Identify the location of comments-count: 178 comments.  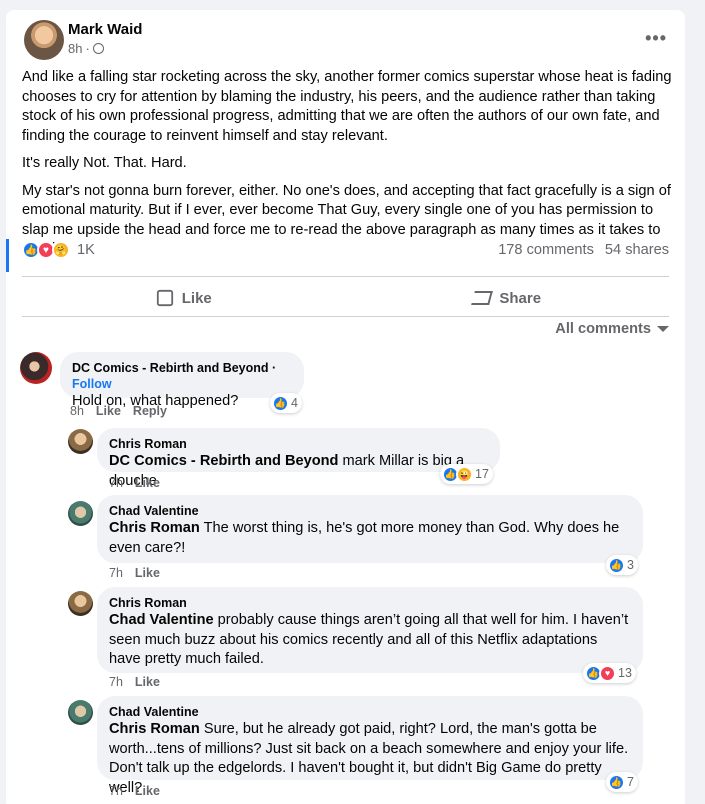
(546, 250).